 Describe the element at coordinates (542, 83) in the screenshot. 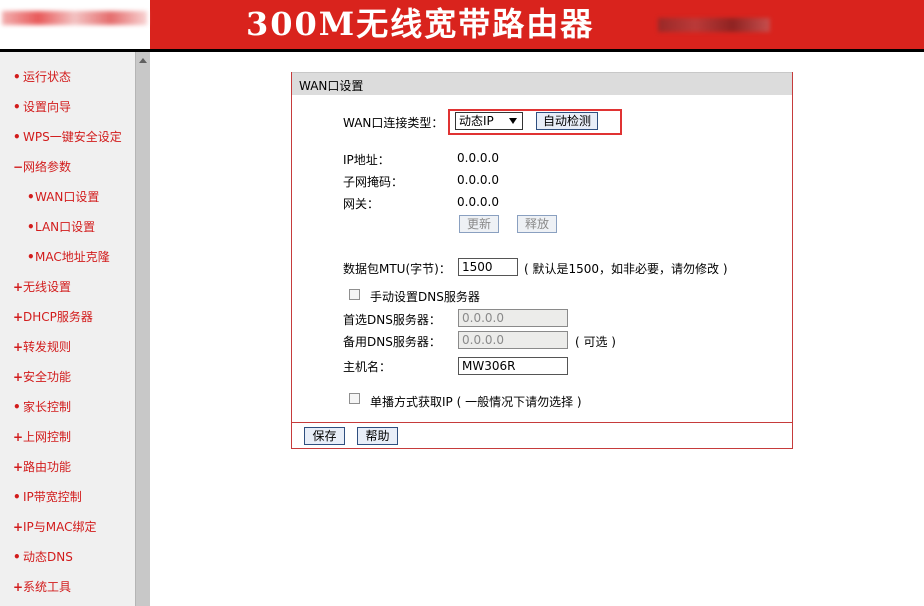

I see `panel-header: WAN口设置` at that location.